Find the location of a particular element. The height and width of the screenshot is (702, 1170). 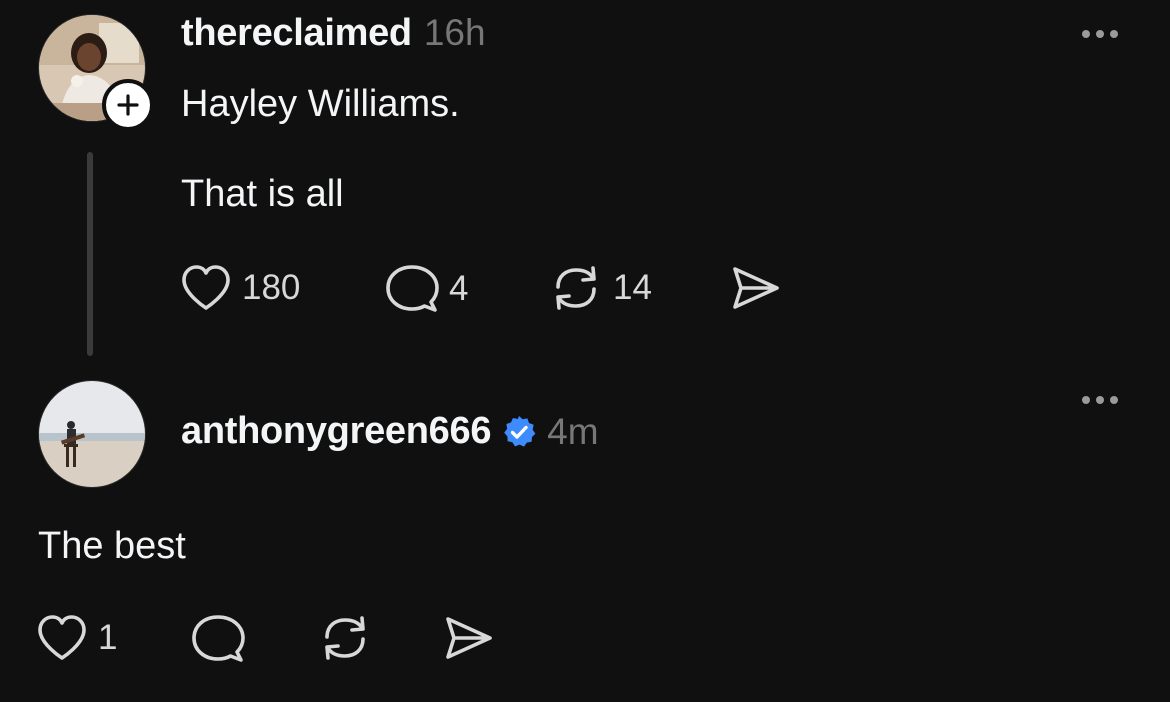

reply-username: anthonygreen666 is located at coordinates (336, 431).